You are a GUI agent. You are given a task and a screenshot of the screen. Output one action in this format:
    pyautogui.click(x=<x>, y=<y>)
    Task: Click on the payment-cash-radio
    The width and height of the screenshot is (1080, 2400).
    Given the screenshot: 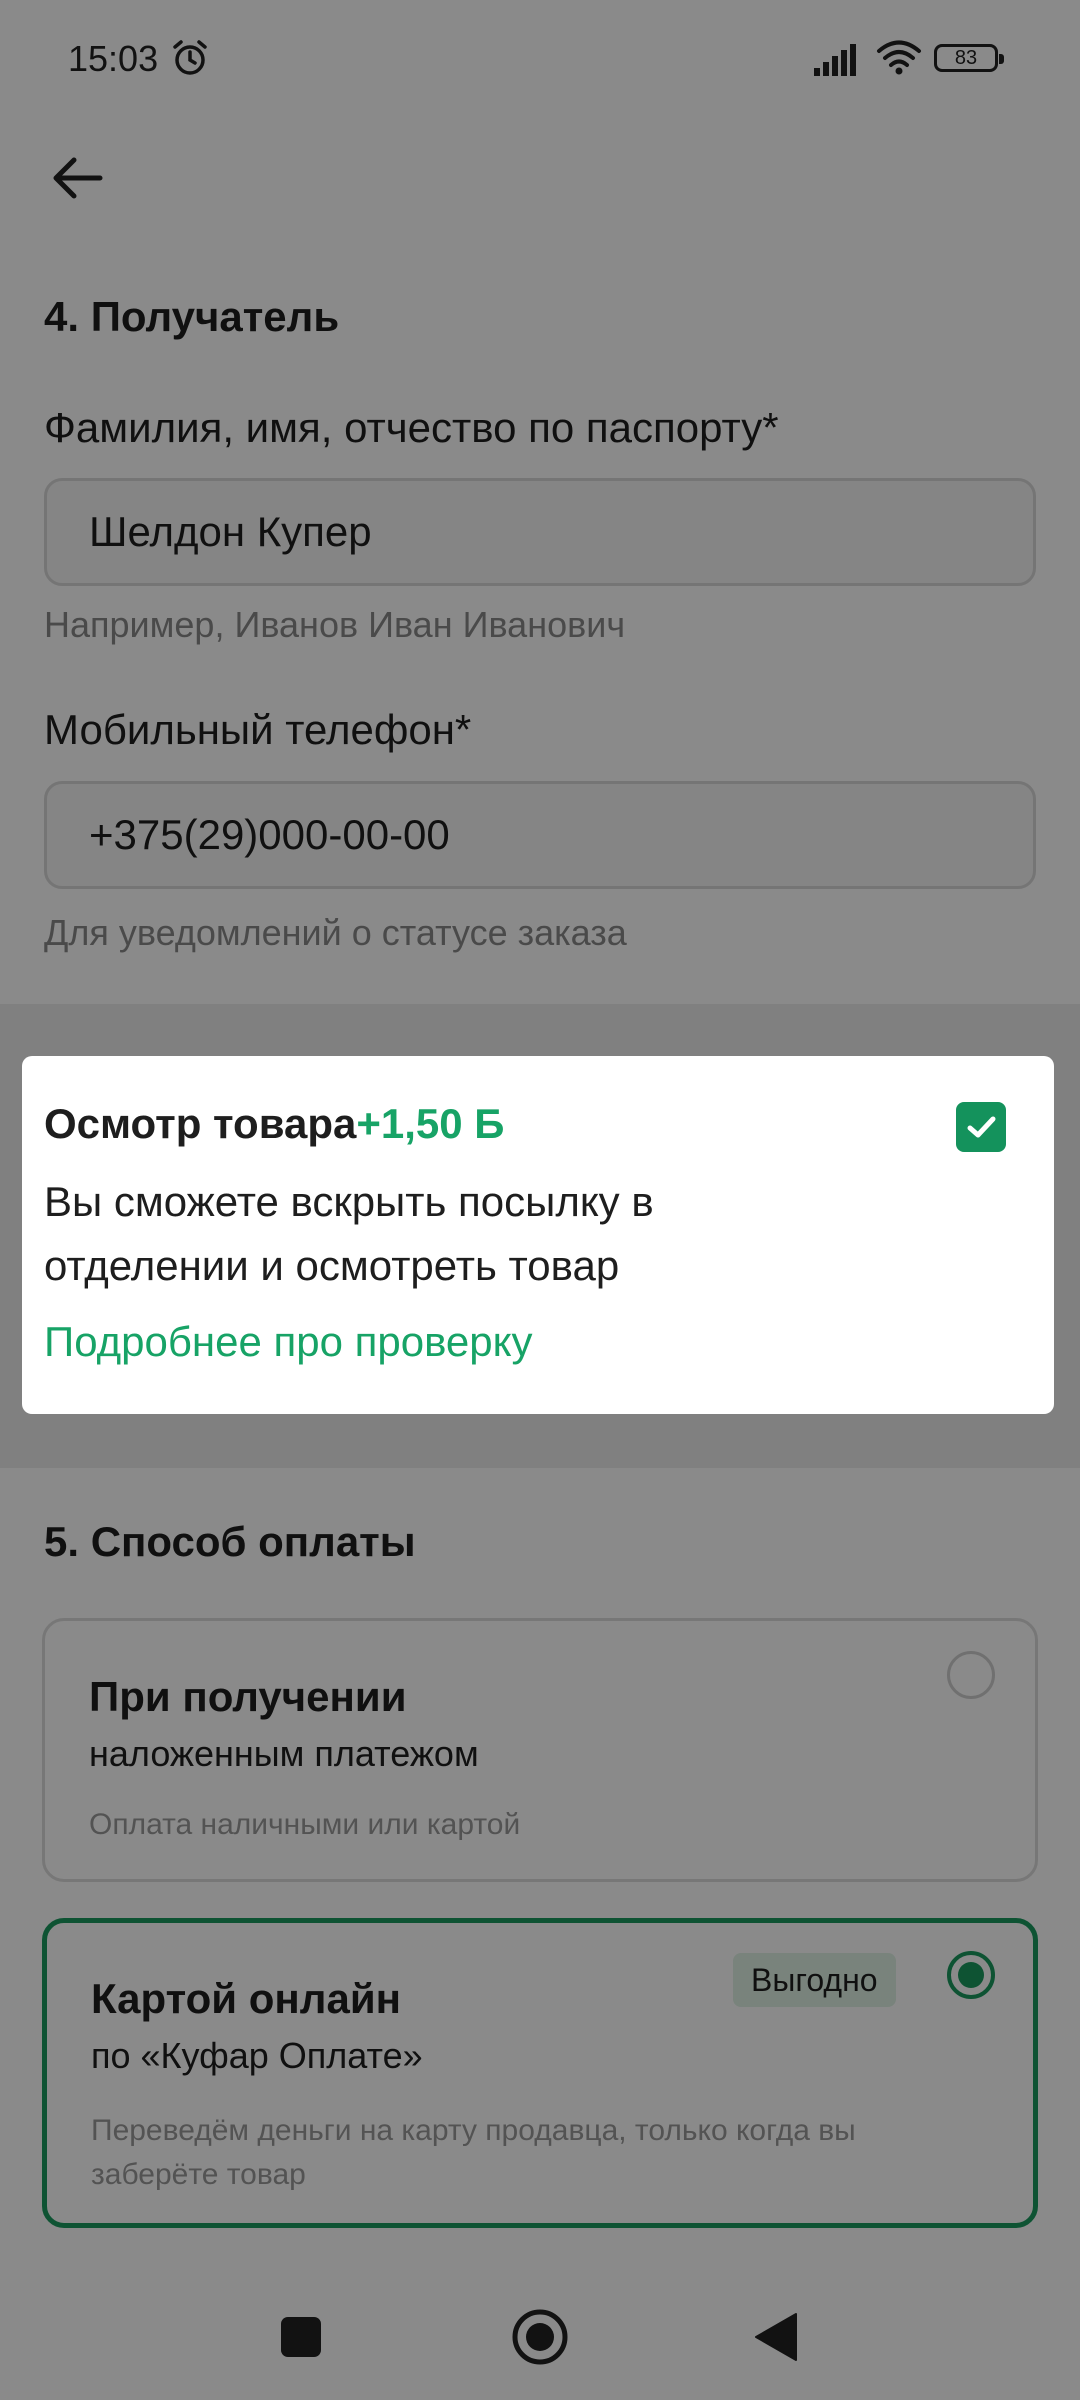 What is the action you would take?
    pyautogui.click(x=971, y=1675)
    